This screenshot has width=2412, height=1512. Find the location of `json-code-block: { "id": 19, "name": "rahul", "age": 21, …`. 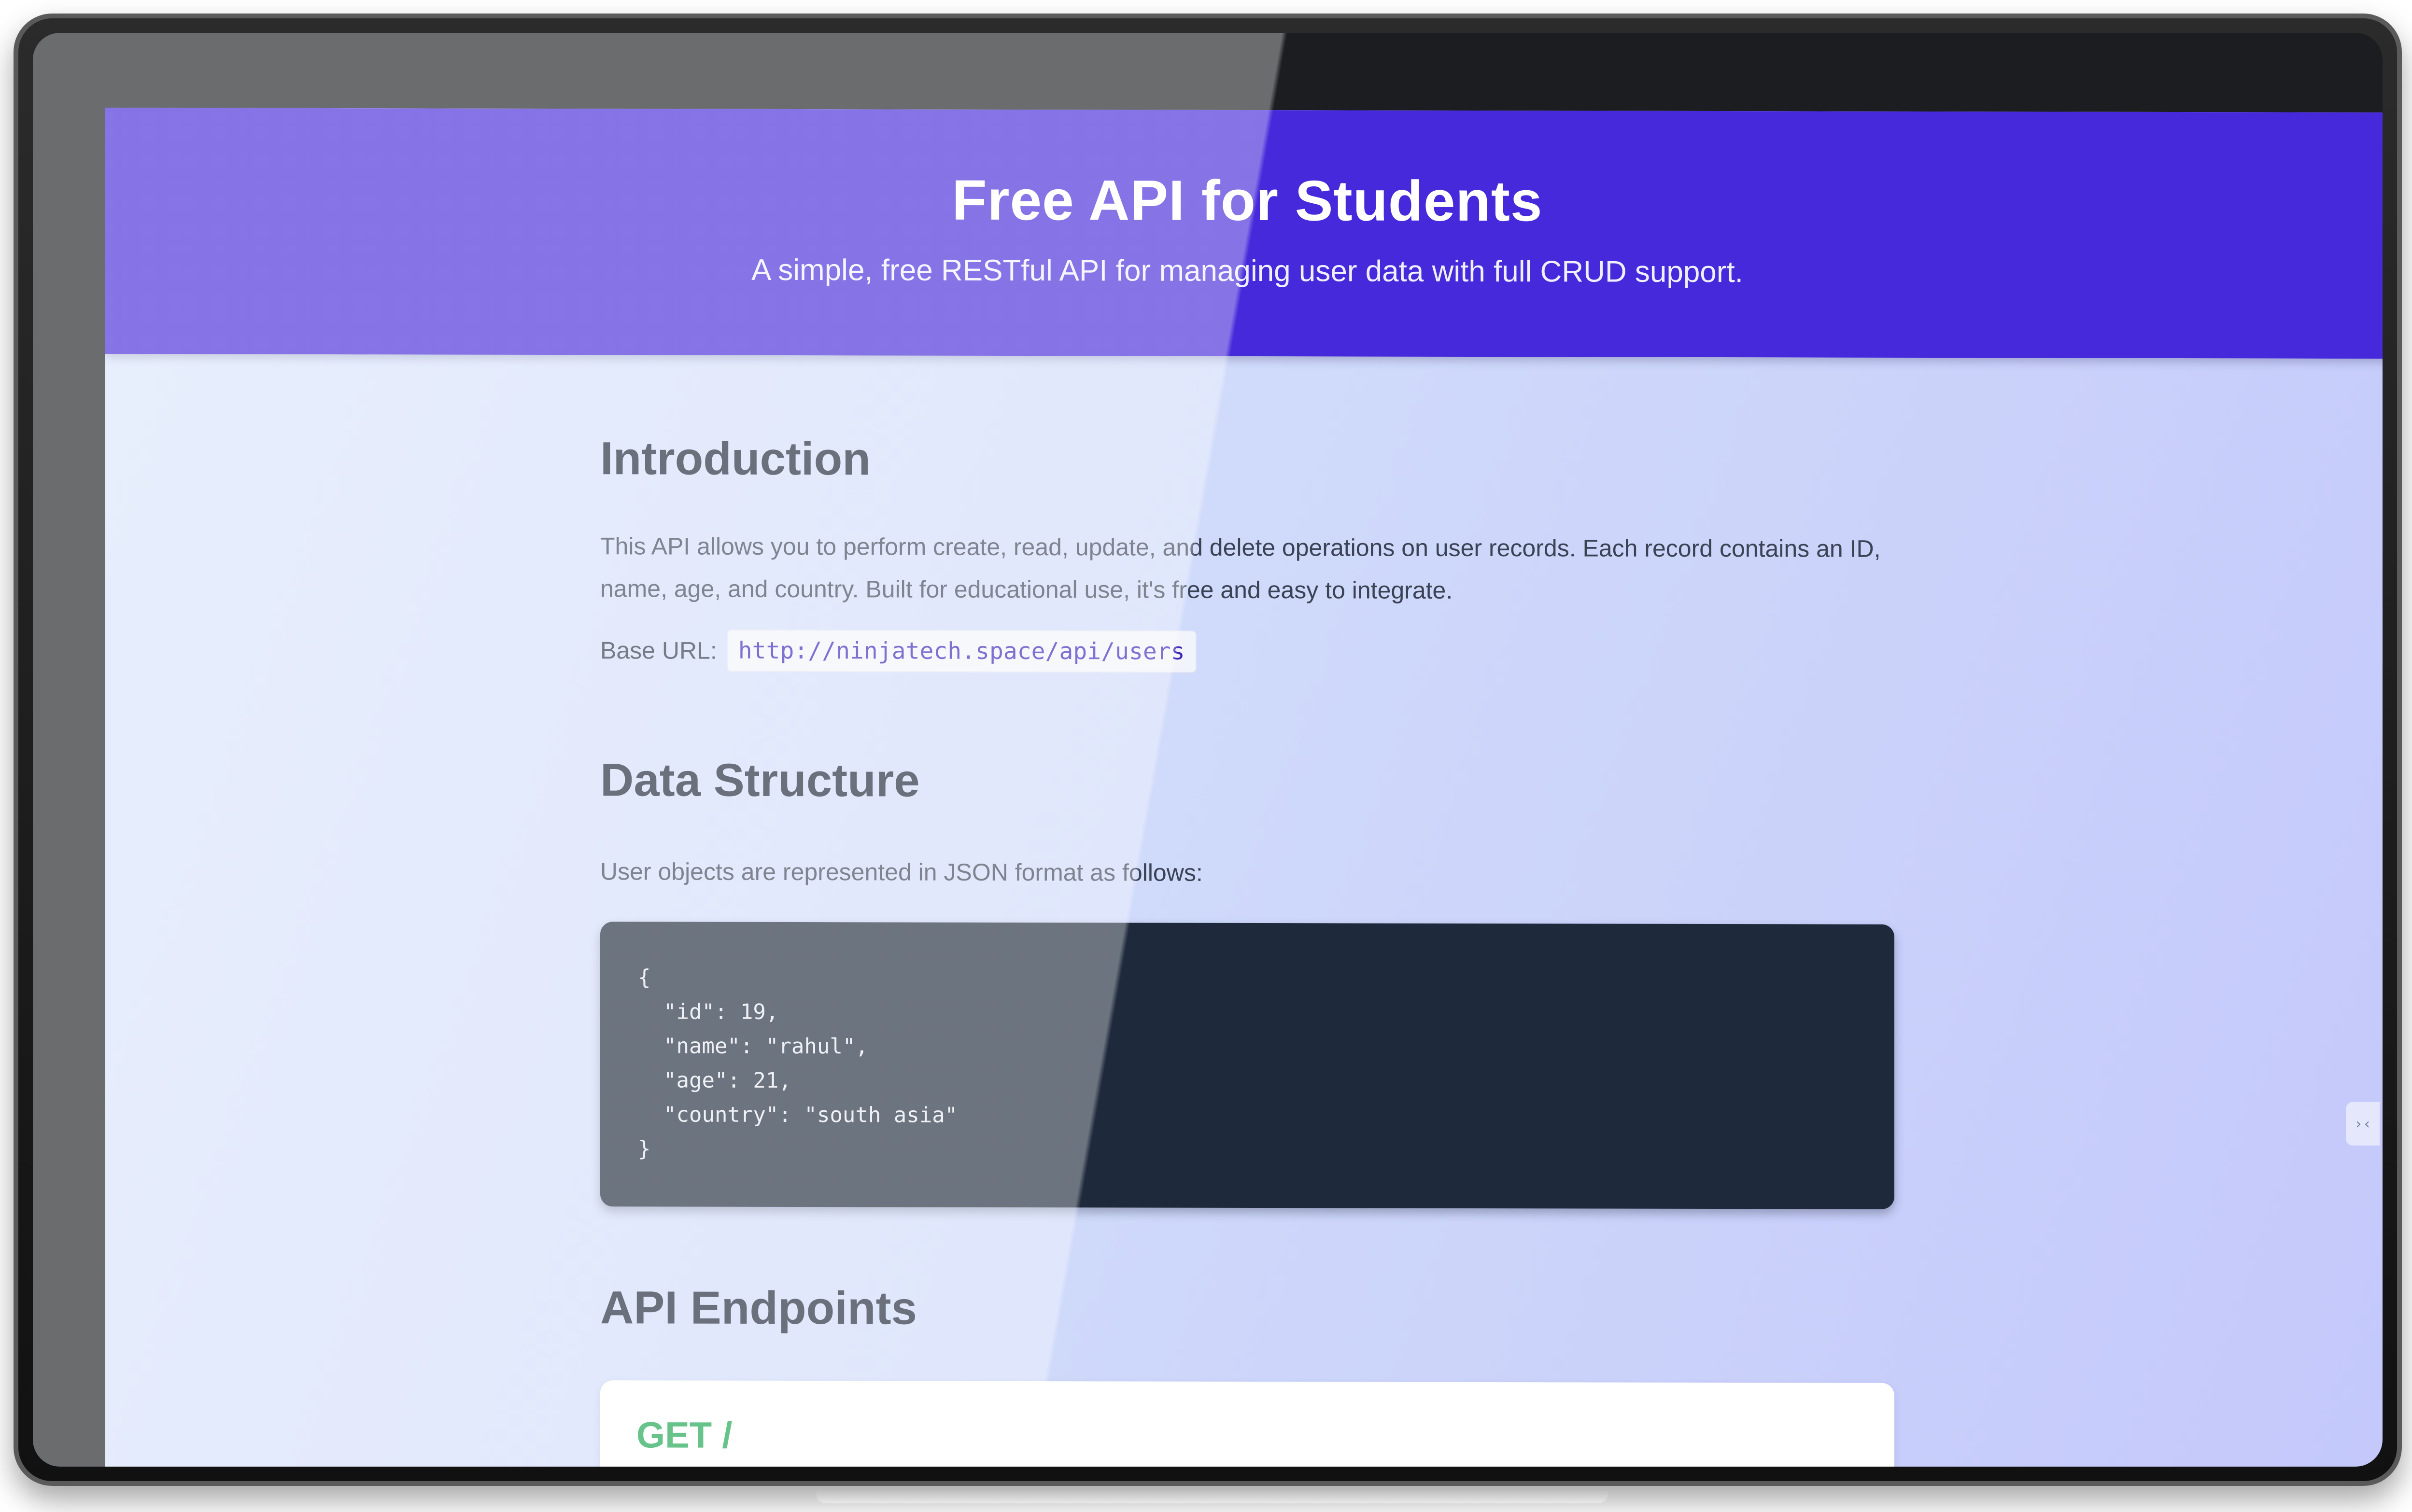

json-code-block: { "id": 19, "name": "rahul", "age": 21, … is located at coordinates (1247, 1066).